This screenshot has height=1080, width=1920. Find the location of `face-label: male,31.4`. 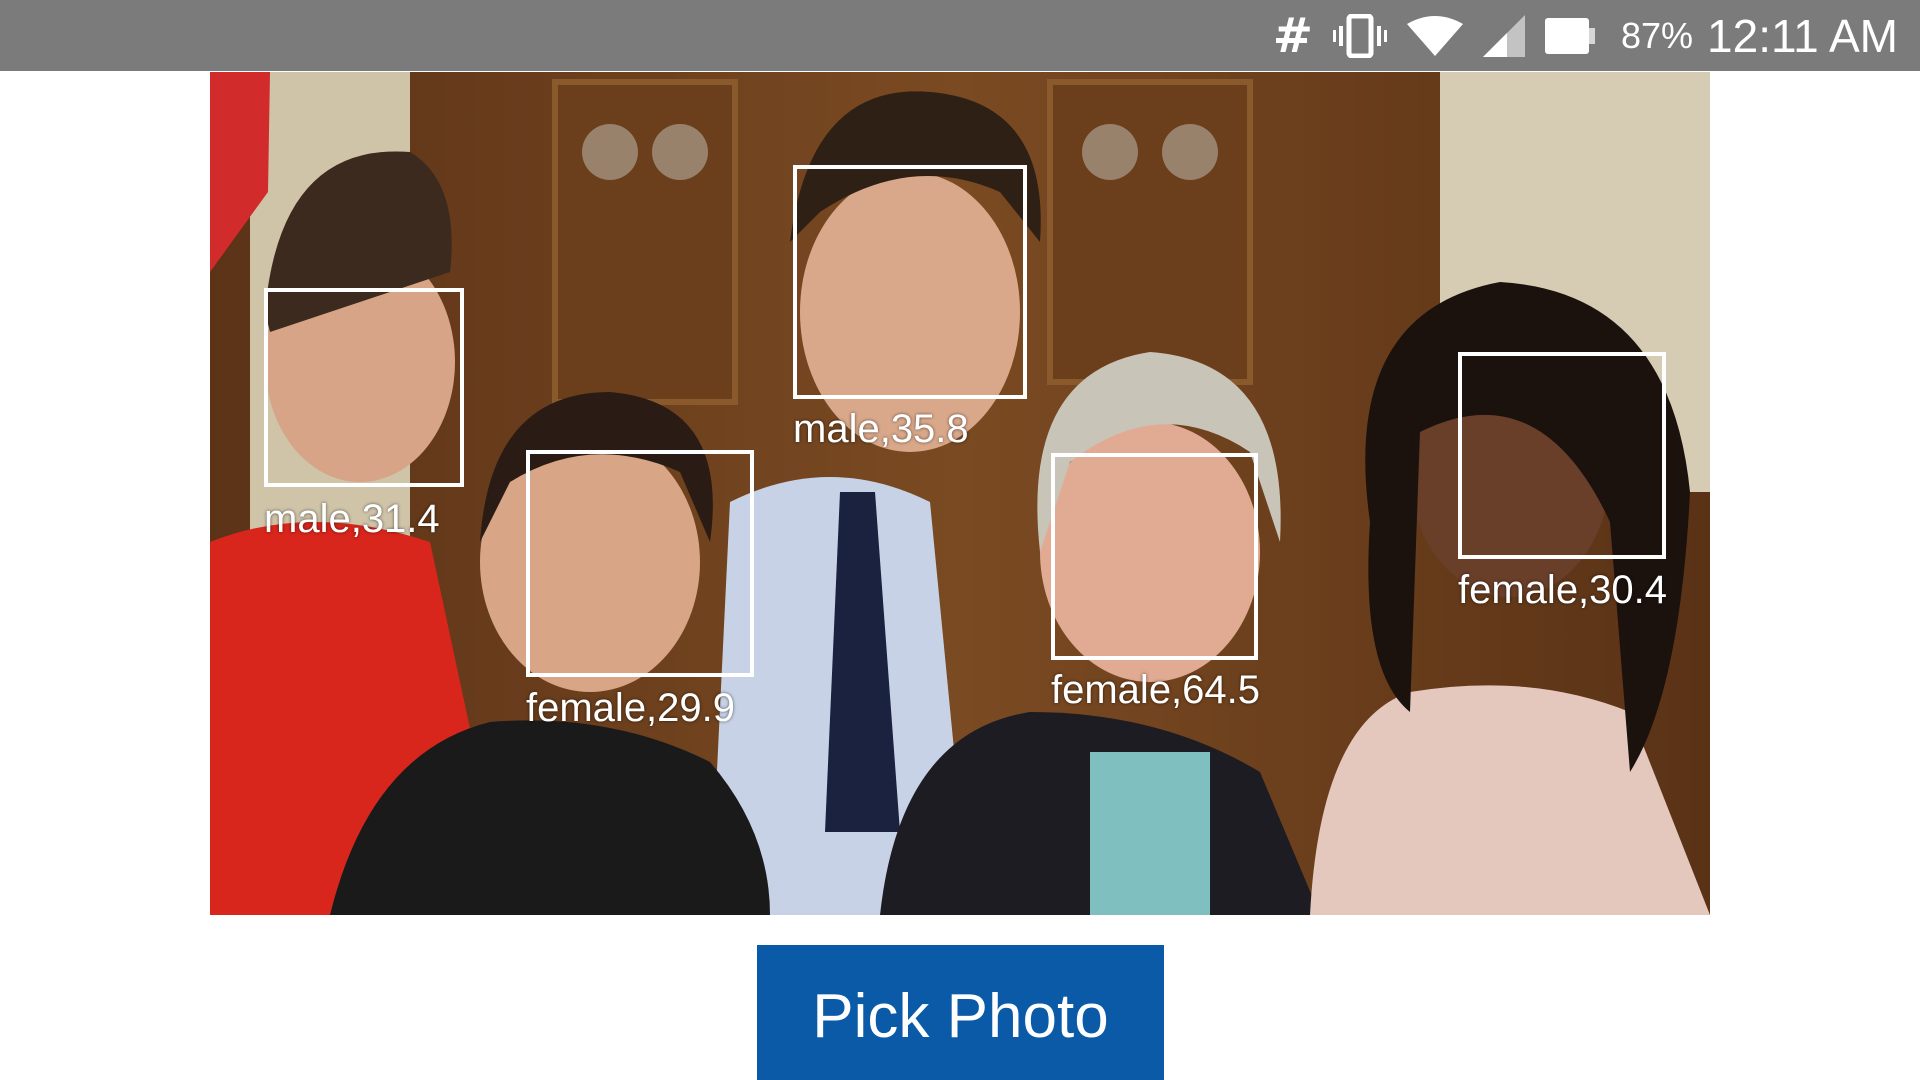

face-label: male,31.4 is located at coordinates (352, 519).